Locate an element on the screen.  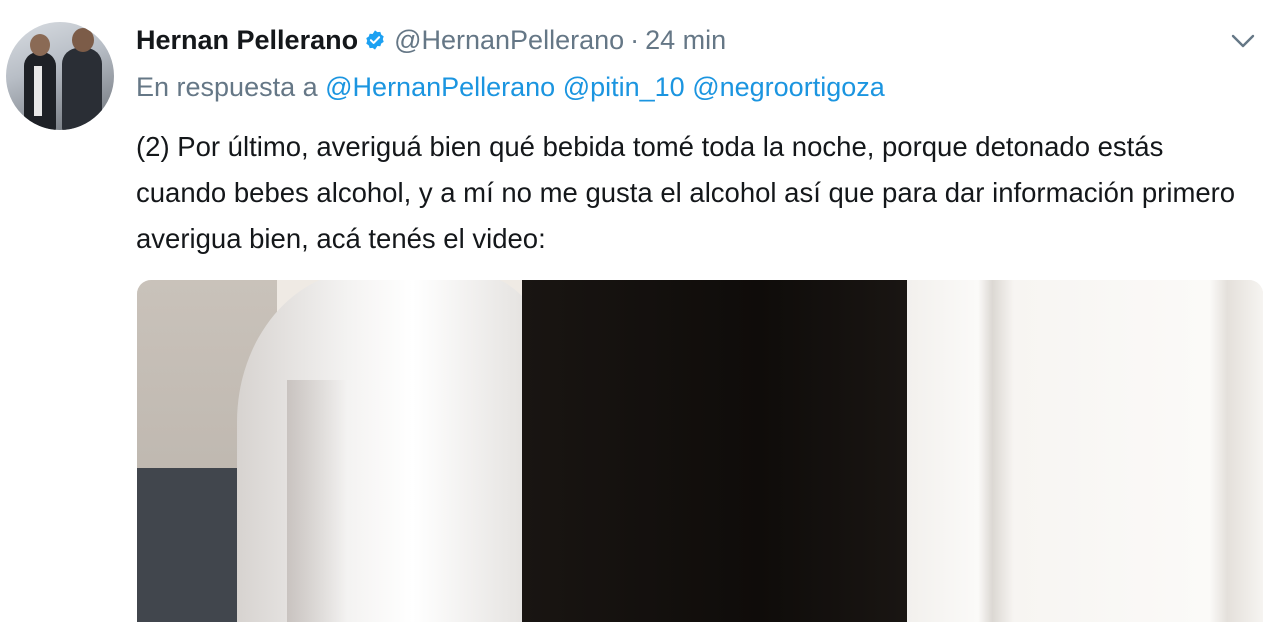
avatar is located at coordinates (60, 76).